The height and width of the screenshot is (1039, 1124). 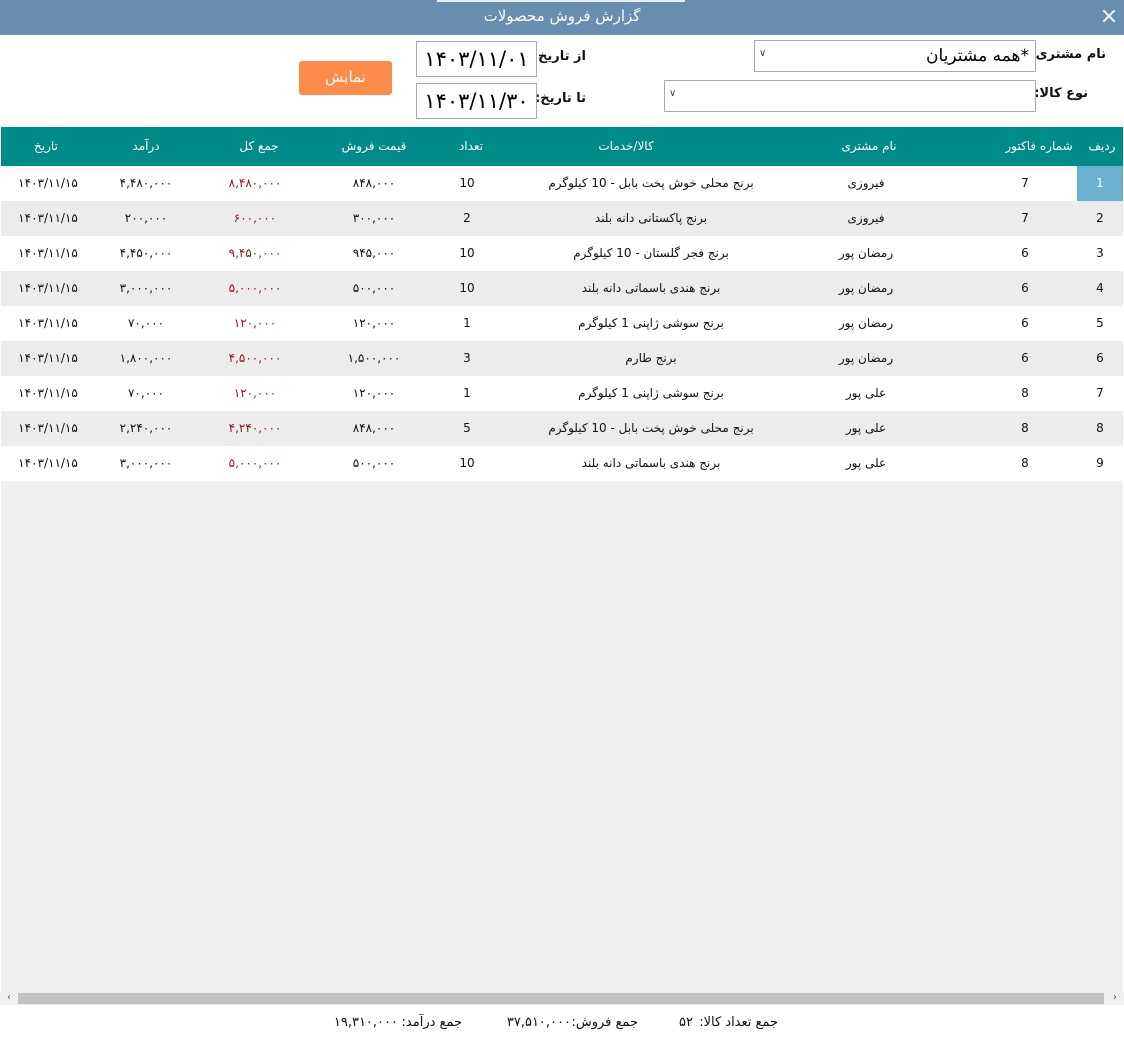 I want to click on column-header: ردیف, so click(x=1102, y=146).